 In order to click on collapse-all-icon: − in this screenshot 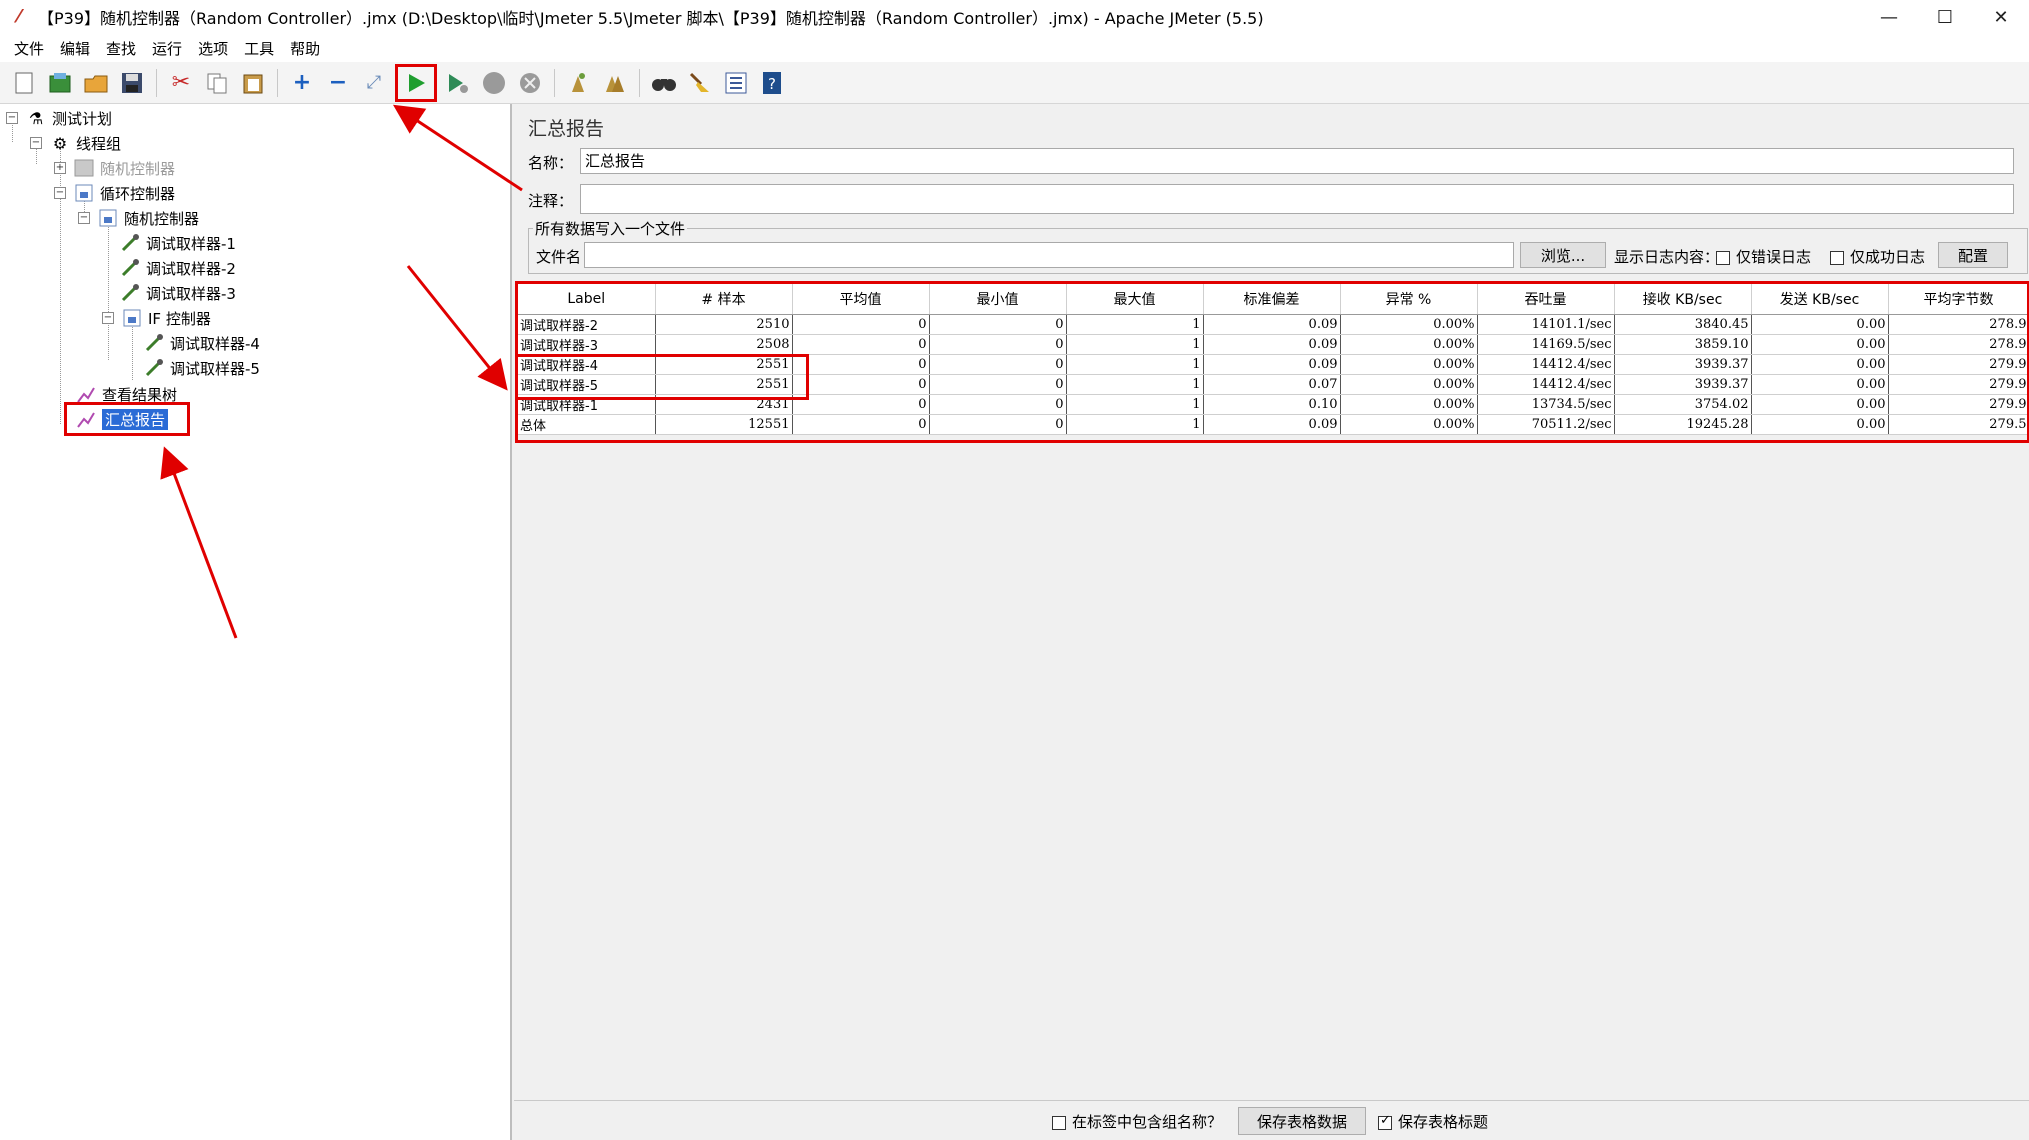, I will do `click(338, 83)`.